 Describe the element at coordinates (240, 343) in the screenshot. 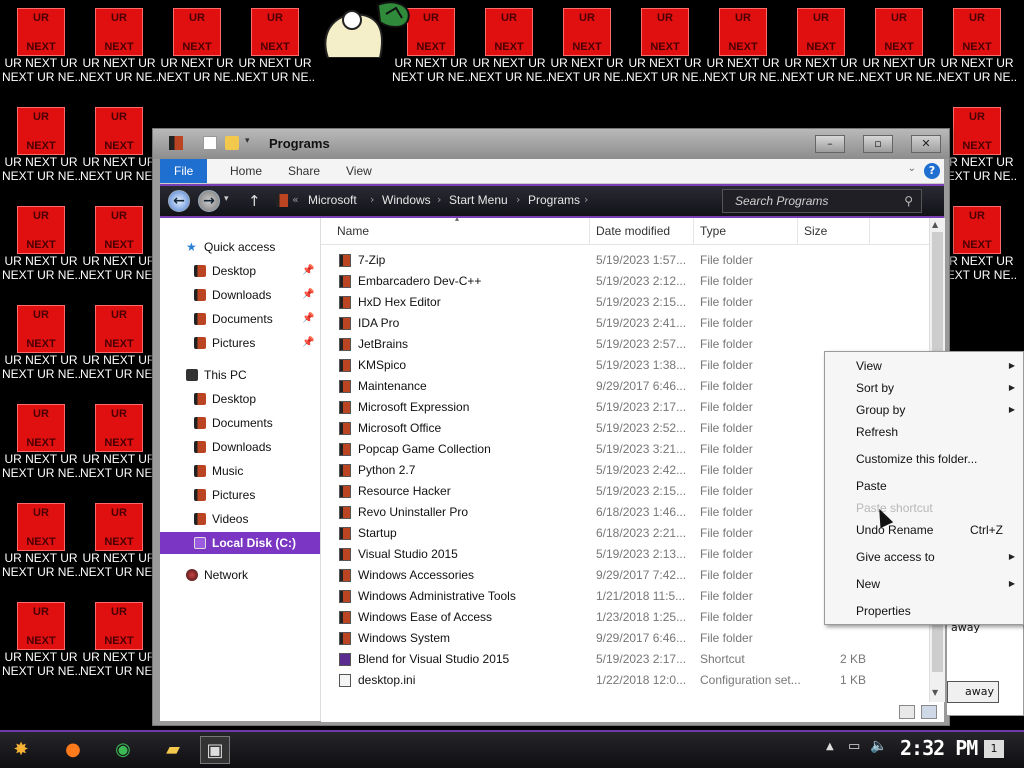

I see `nav-quick-pictures: Pictures 📌` at that location.